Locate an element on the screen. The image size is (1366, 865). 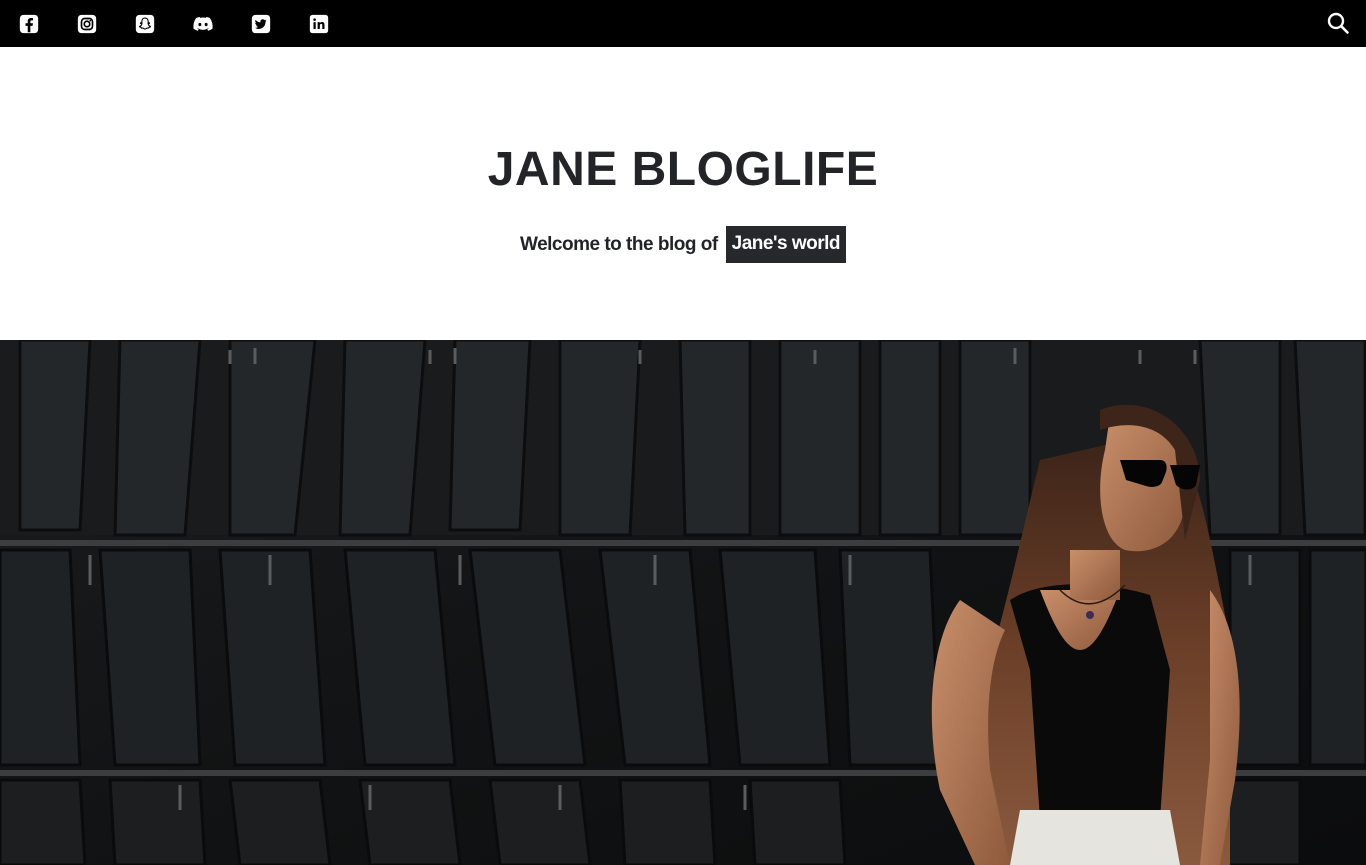
site-title: JANE BLOGLIFE is located at coordinates (683, 170).